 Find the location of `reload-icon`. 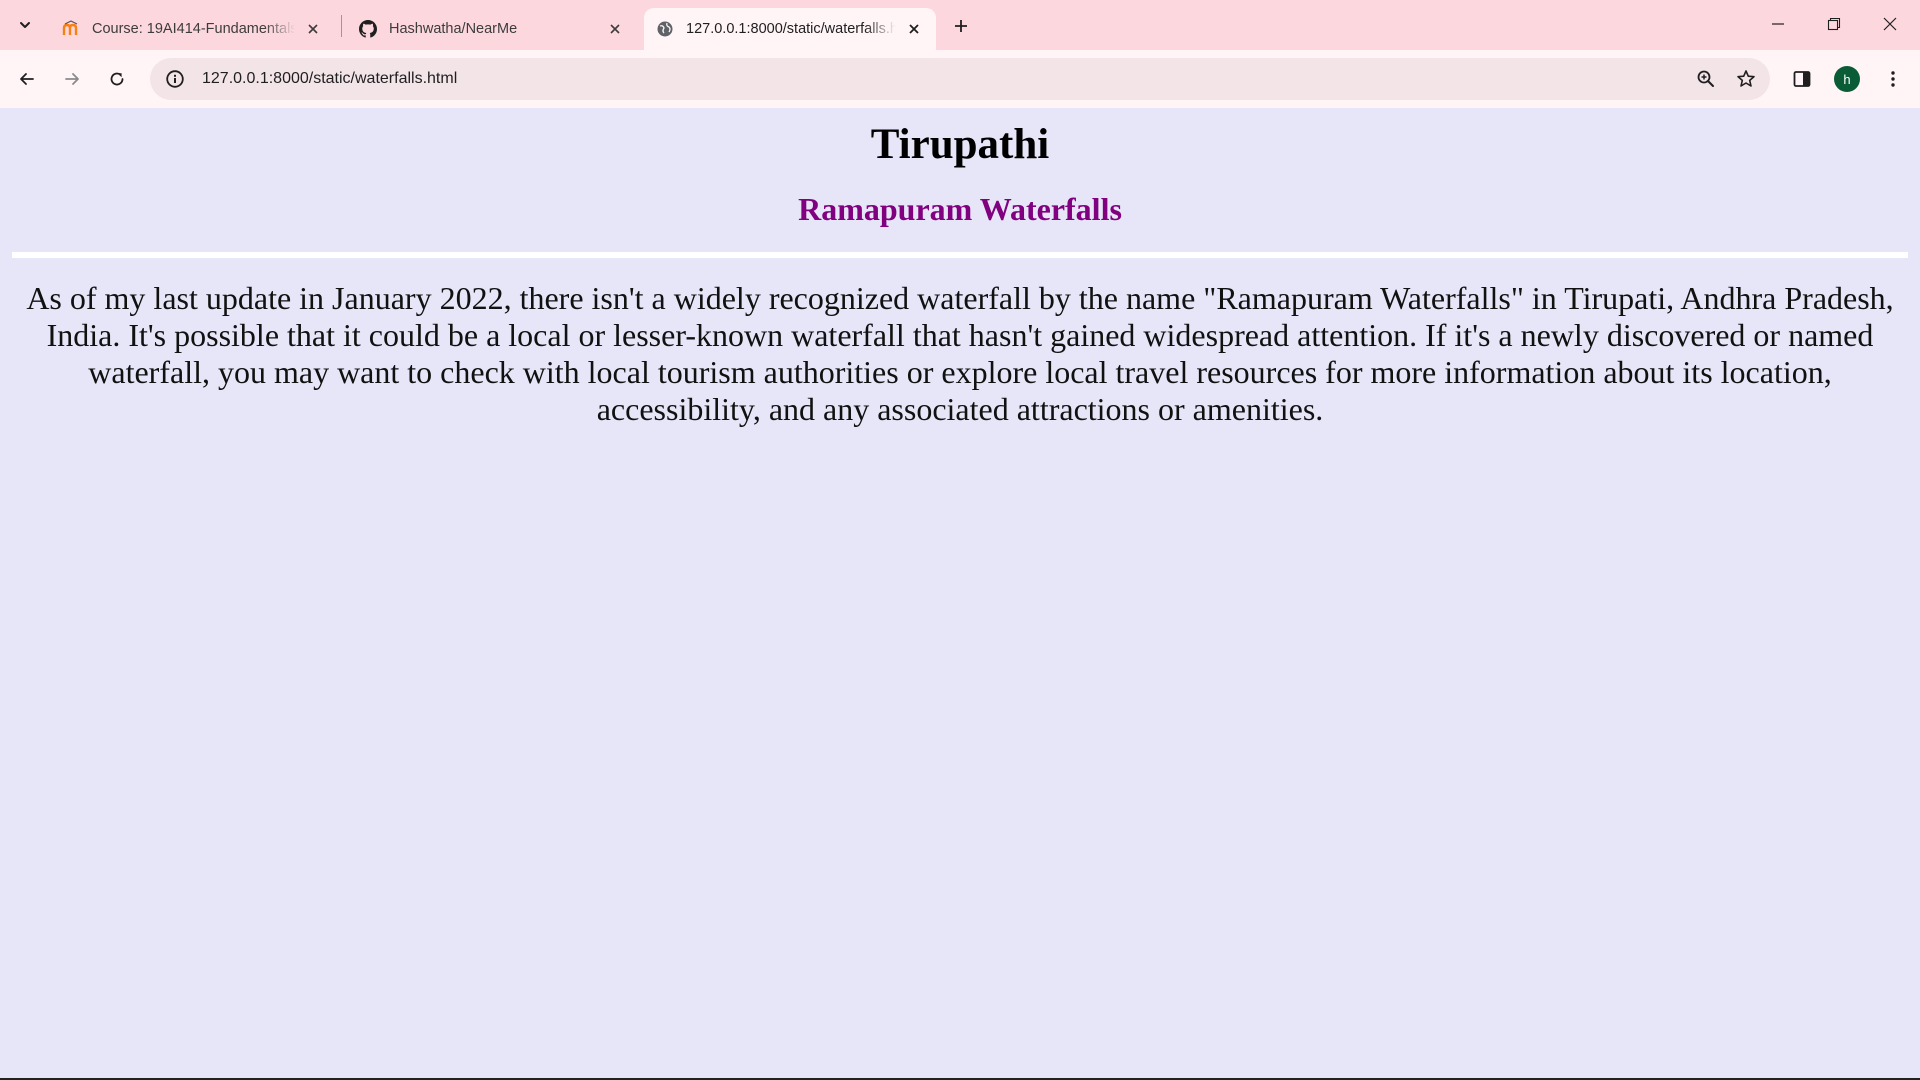

reload-icon is located at coordinates (117, 79).